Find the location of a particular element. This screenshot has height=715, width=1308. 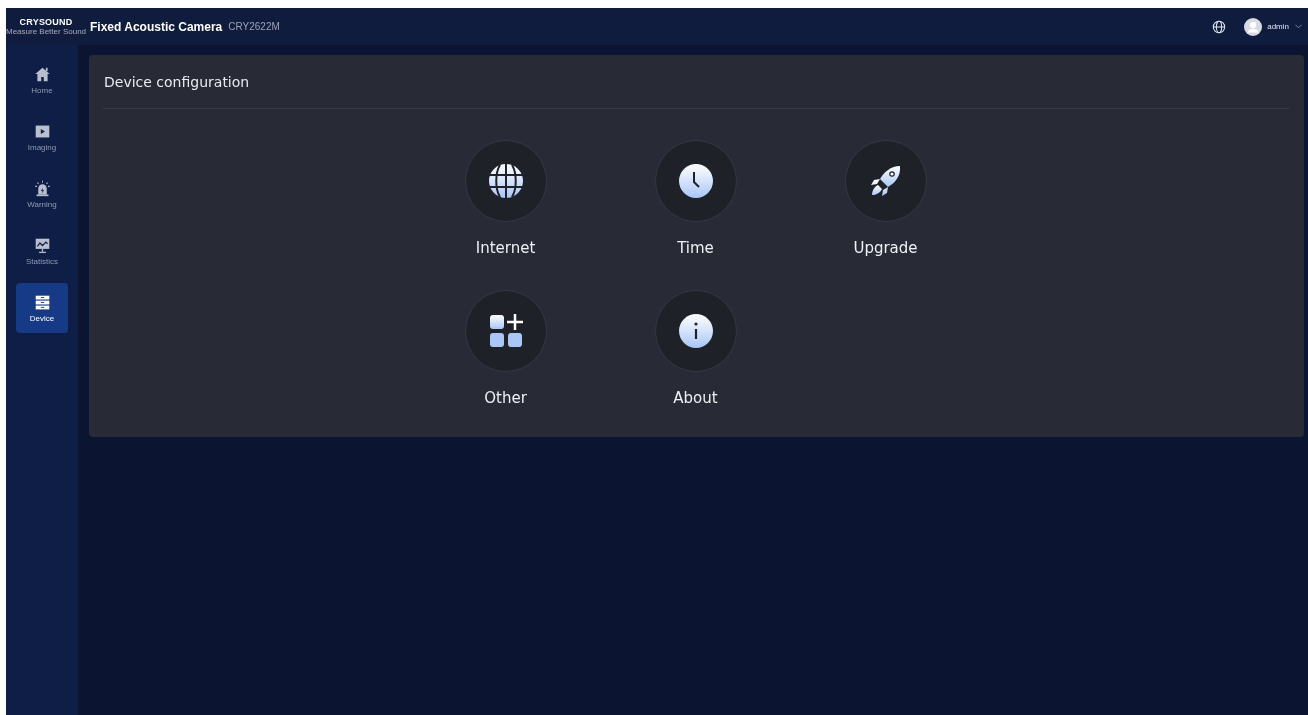

option-label: Internet is located at coordinates (505, 248).